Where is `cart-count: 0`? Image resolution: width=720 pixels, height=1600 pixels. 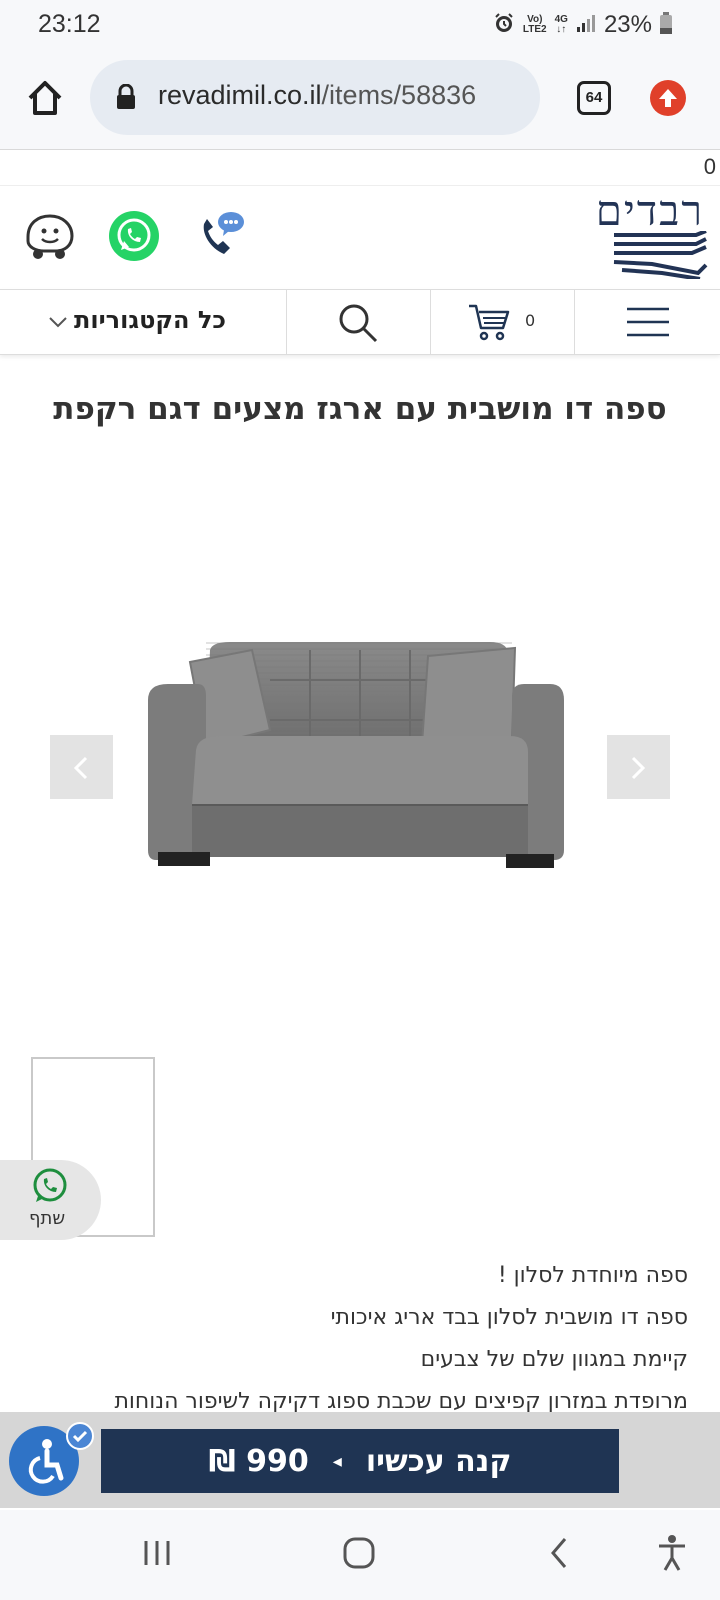
cart-count: 0 is located at coordinates (530, 320).